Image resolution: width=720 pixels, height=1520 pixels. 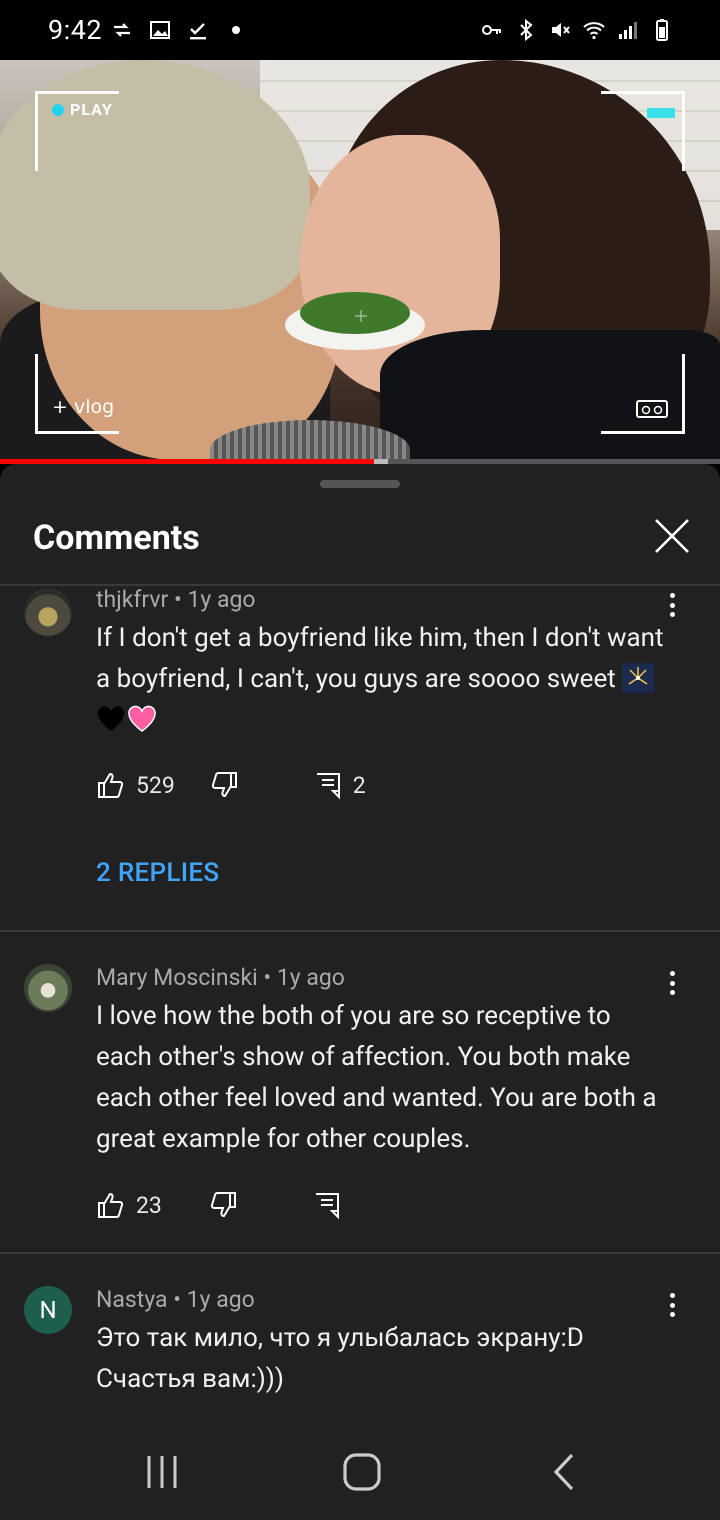 I want to click on camcorder-frame-bottom-right, so click(x=643, y=394).